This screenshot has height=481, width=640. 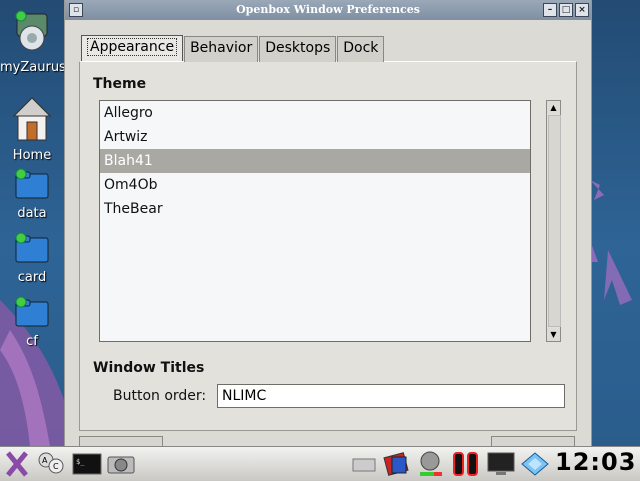 What do you see at coordinates (298, 49) in the screenshot?
I see `tab-desktops: Desktops` at bounding box center [298, 49].